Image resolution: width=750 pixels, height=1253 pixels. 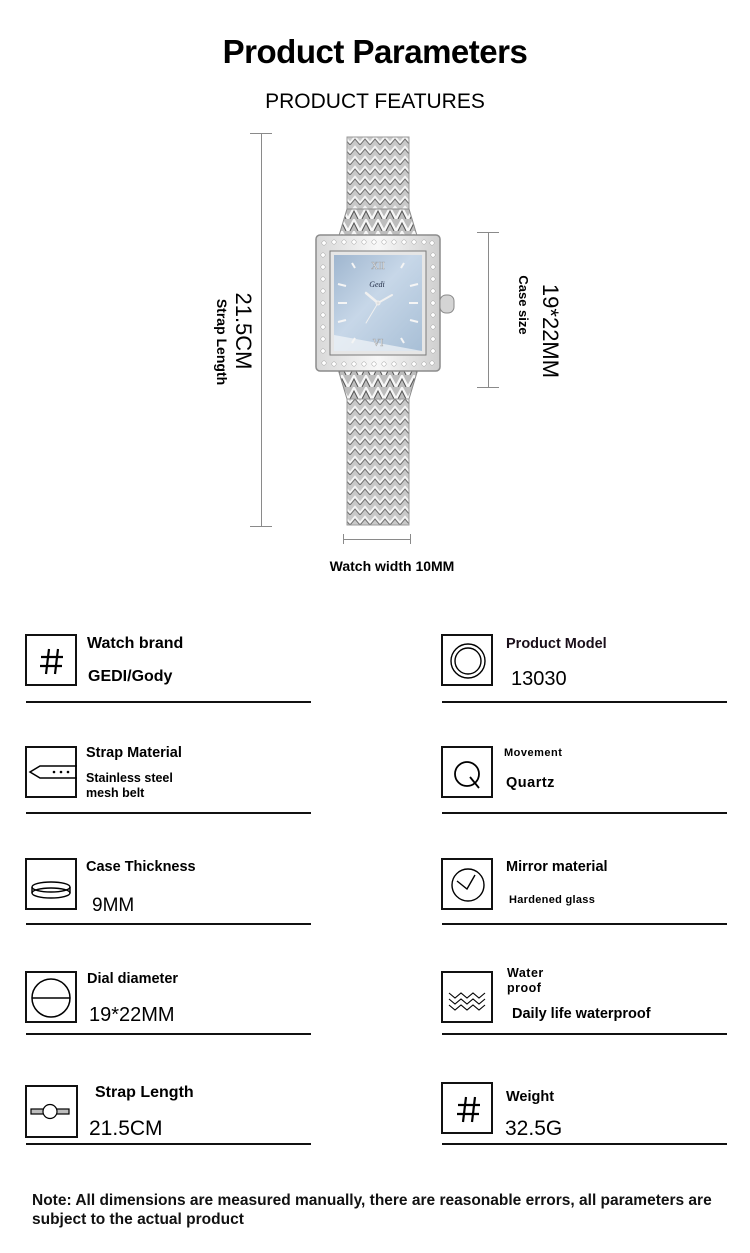 What do you see at coordinates (467, 997) in the screenshot?
I see `waves-icon` at bounding box center [467, 997].